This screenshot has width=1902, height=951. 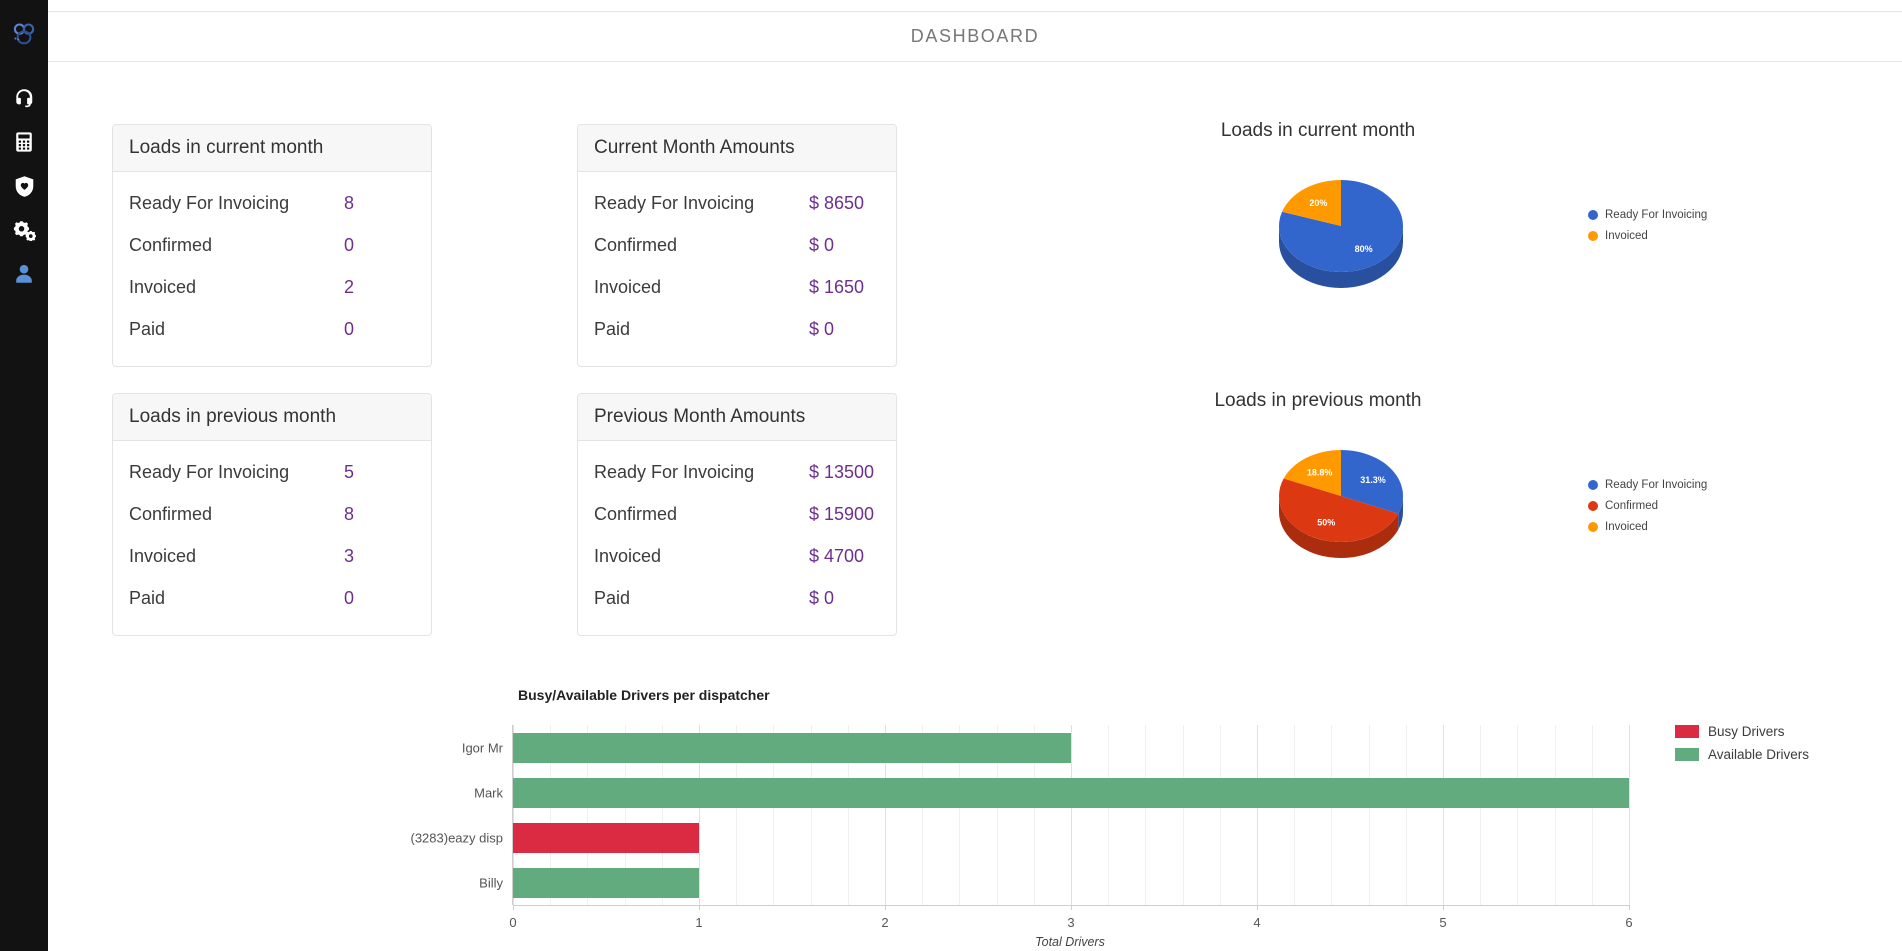 I want to click on card-title: Loads in previous month, so click(x=272, y=417).